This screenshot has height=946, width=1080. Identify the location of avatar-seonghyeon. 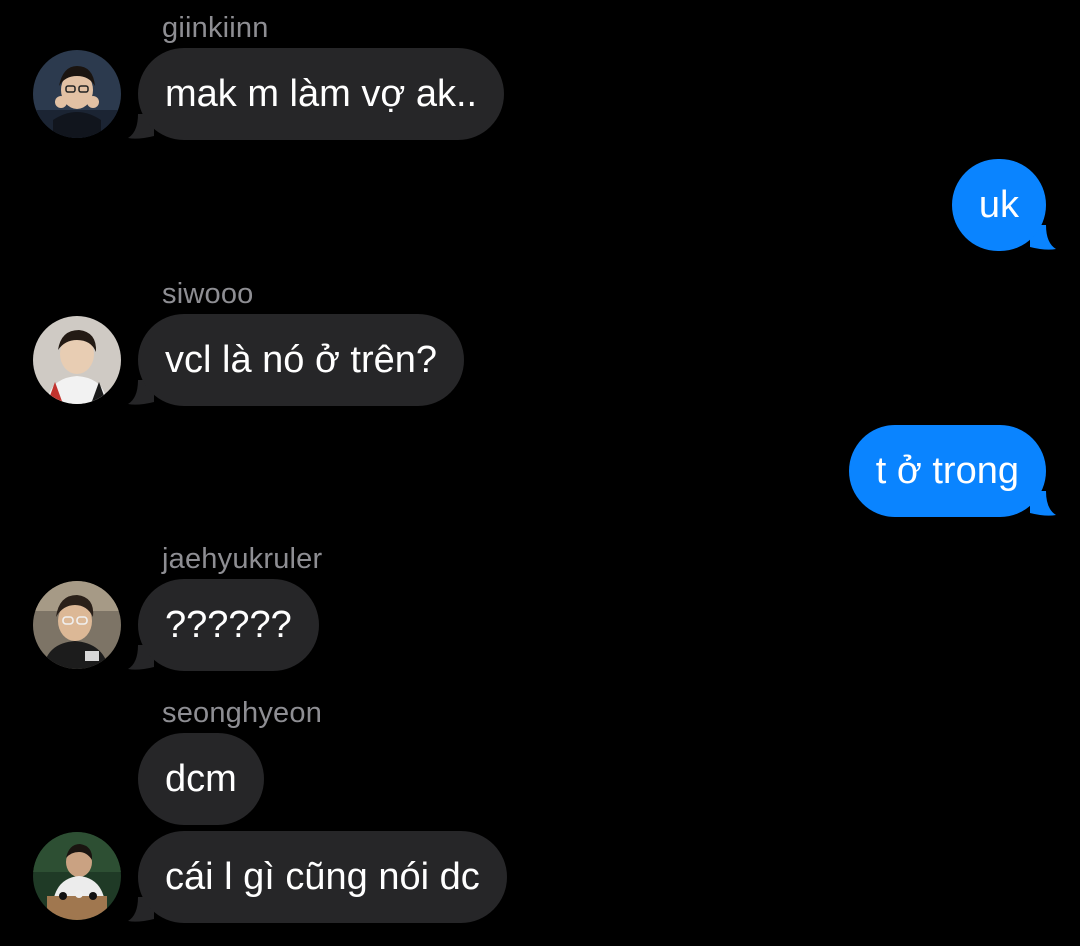
(77, 876).